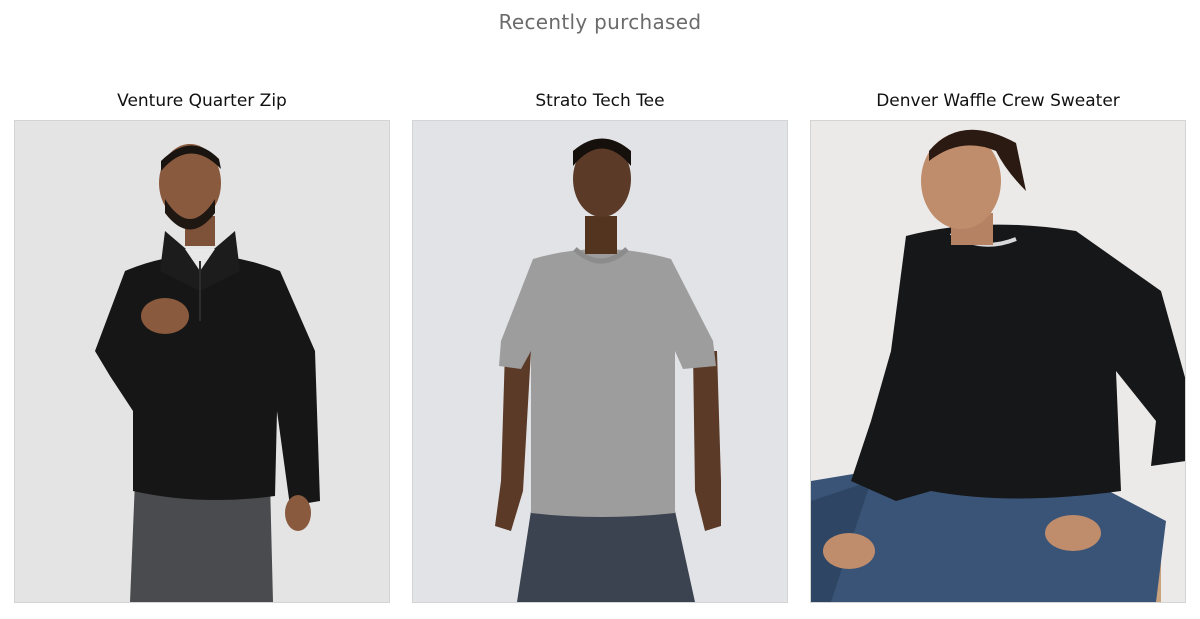  Describe the element at coordinates (600, 22) in the screenshot. I see `section-title: Recently purchased` at that location.